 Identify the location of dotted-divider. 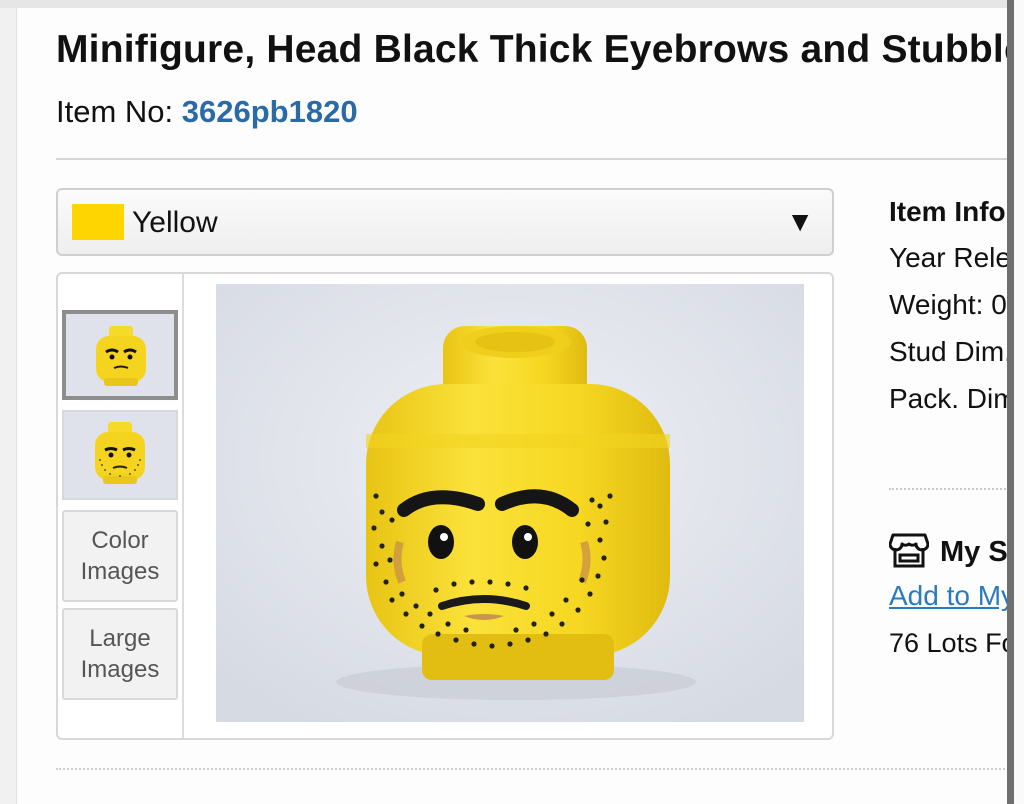
(948, 489).